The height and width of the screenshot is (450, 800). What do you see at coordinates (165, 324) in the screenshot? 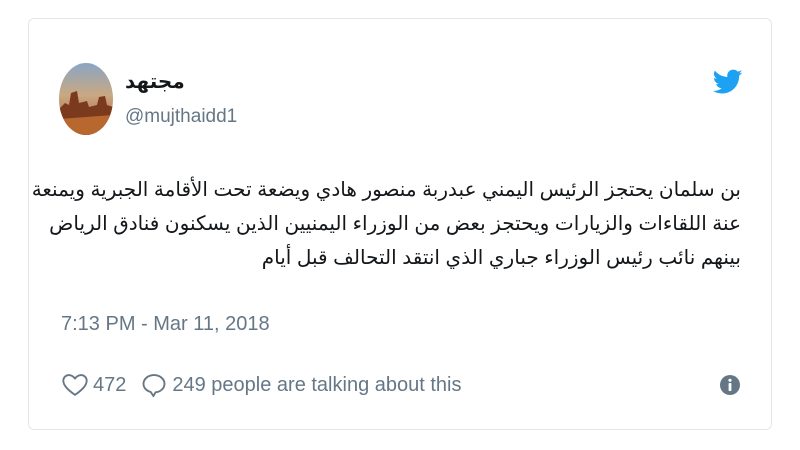
I see `tweet-timestamp: 7:13 PM - Mar 11, 2018` at bounding box center [165, 324].